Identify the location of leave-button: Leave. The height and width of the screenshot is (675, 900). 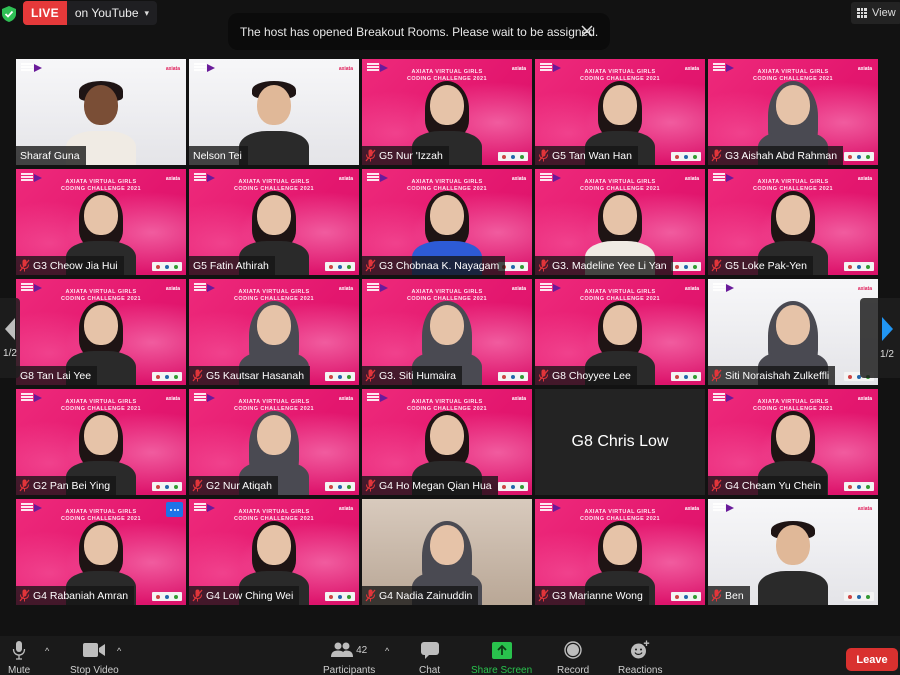
(872, 659).